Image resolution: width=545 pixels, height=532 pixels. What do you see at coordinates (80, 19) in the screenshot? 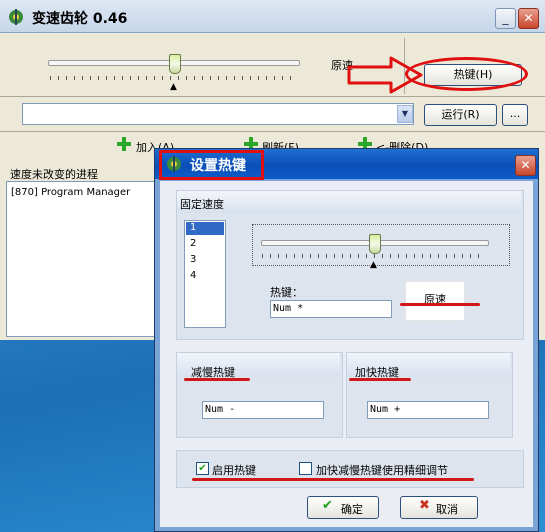
I see `main-window-title: 变速齿轮 0.46` at bounding box center [80, 19].